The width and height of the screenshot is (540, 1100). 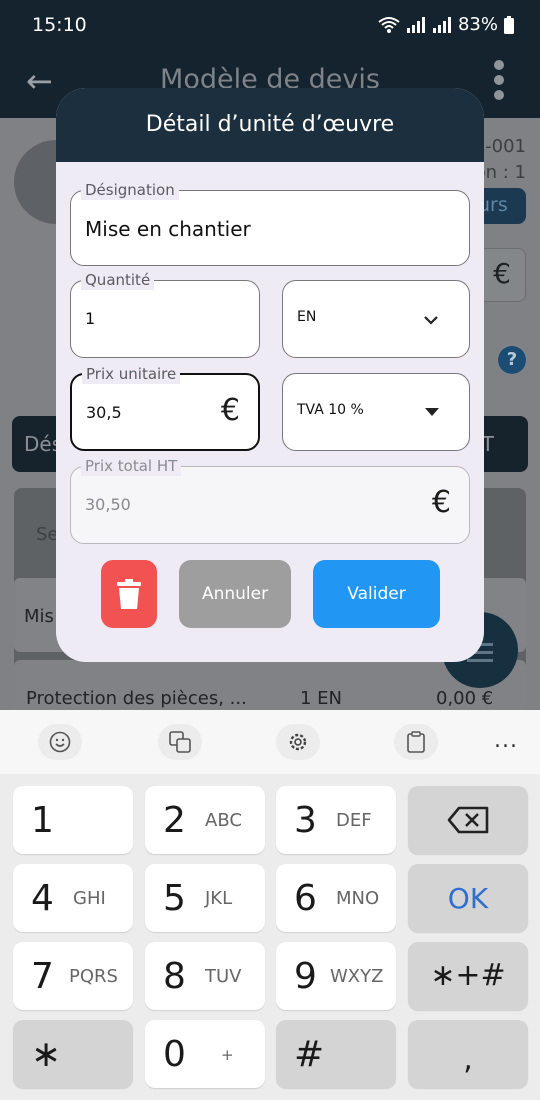 What do you see at coordinates (376, 412) in the screenshot?
I see `tva-select: TVA 10 %` at bounding box center [376, 412].